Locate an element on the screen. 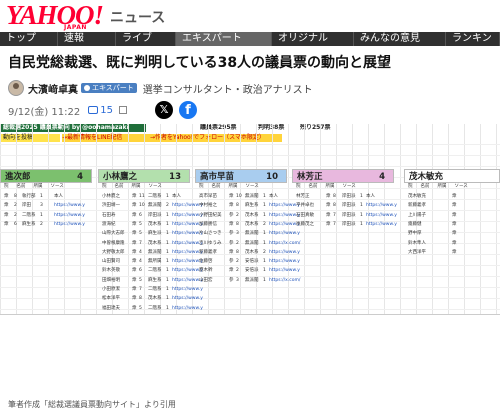  comment-icon is located at coordinates (93, 110).